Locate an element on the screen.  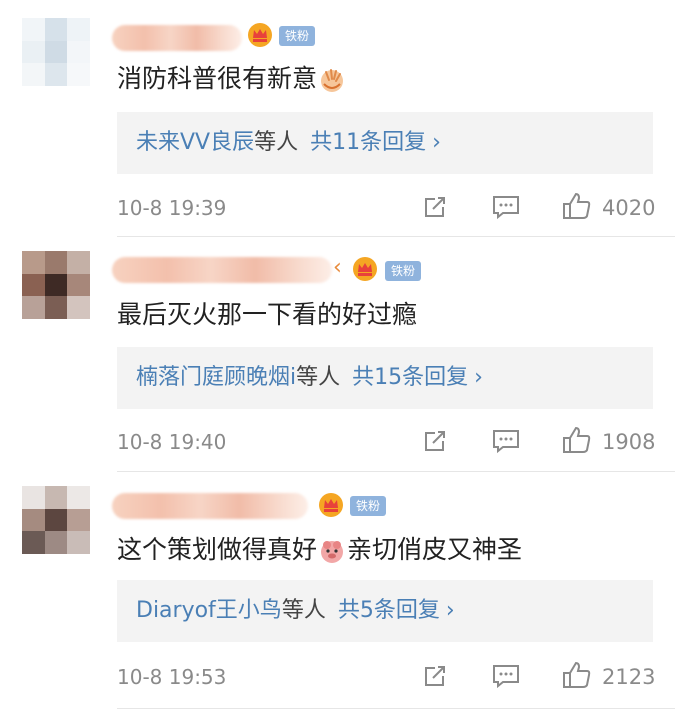
reply-count: 共5条回复 is located at coordinates (389, 610).